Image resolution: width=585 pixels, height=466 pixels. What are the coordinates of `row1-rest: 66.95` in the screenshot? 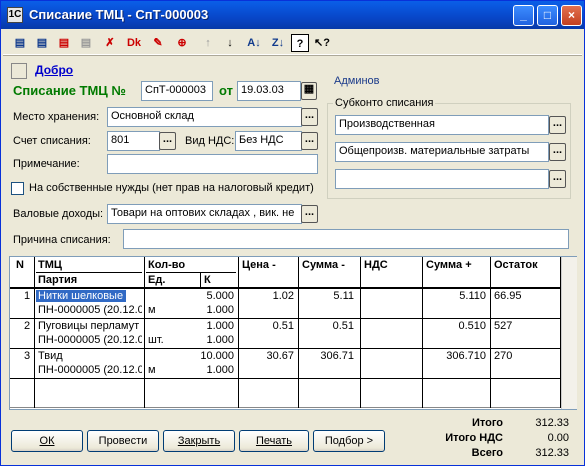 It's located at (508, 296).